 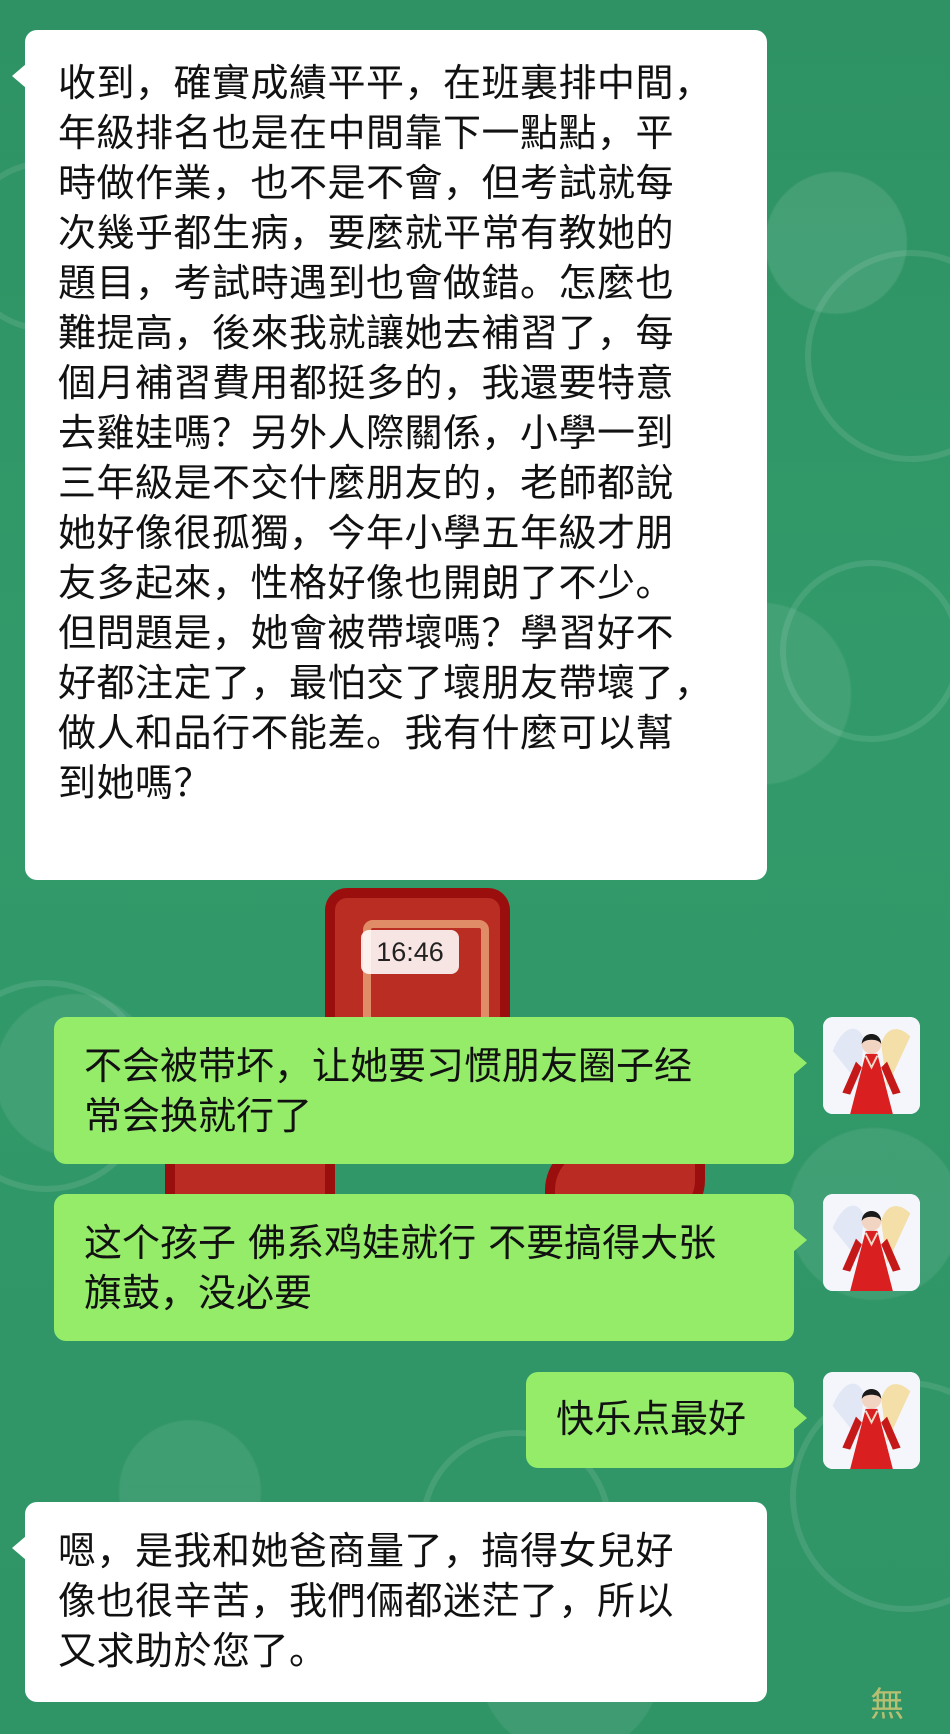 What do you see at coordinates (410, 952) in the screenshot?
I see `message-timestamp: 16:46` at bounding box center [410, 952].